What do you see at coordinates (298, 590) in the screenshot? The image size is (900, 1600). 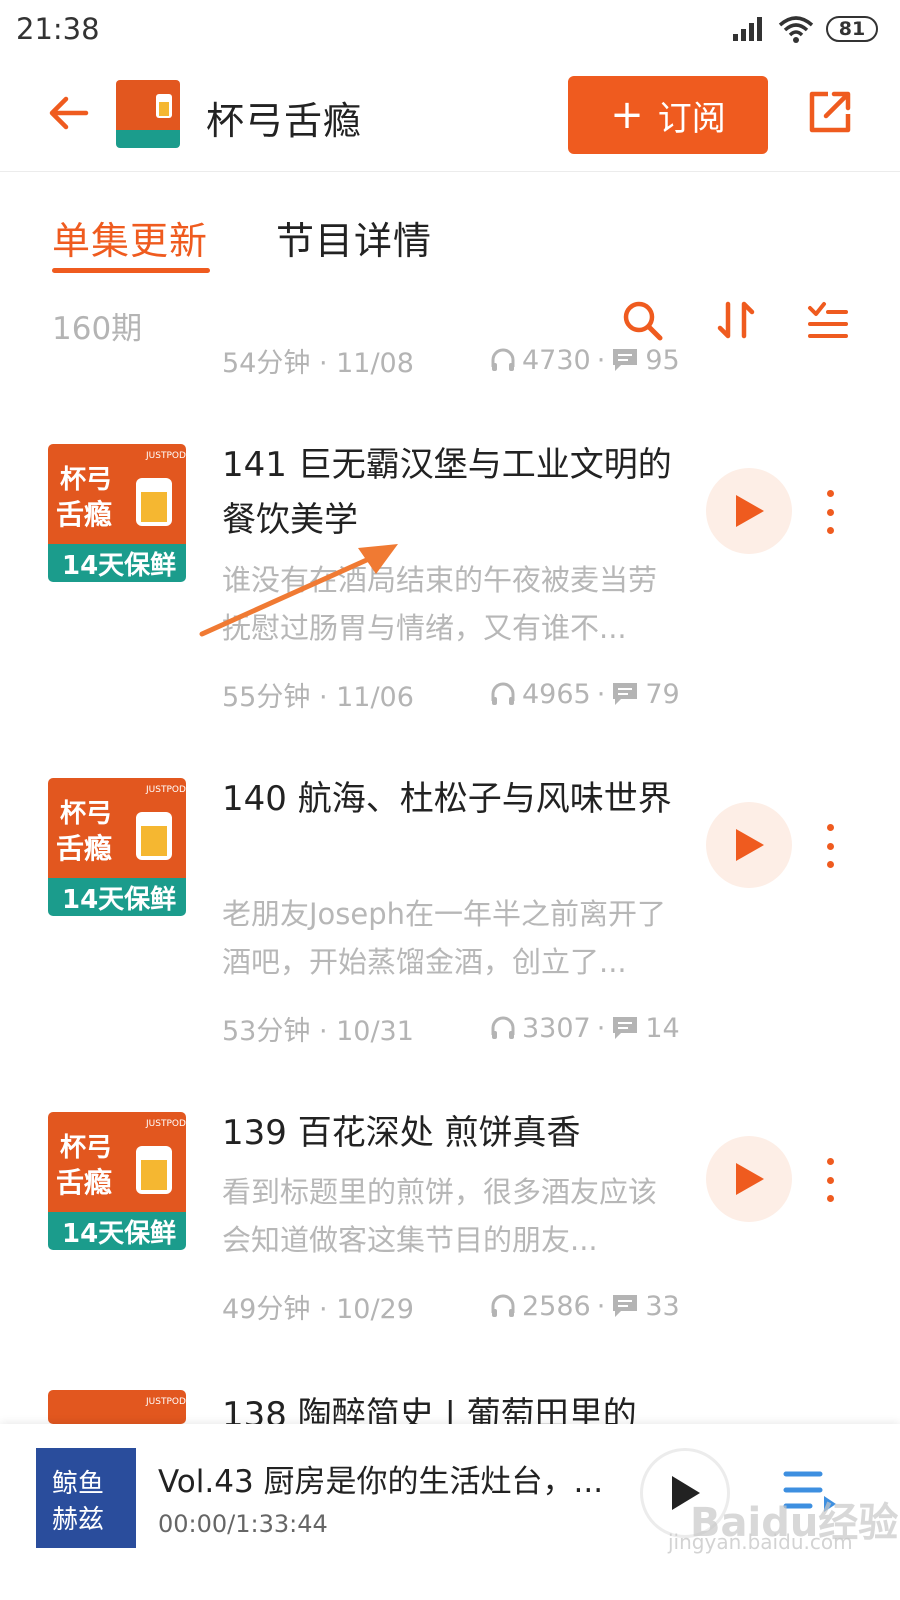 I see `annotation-arrow` at bounding box center [298, 590].